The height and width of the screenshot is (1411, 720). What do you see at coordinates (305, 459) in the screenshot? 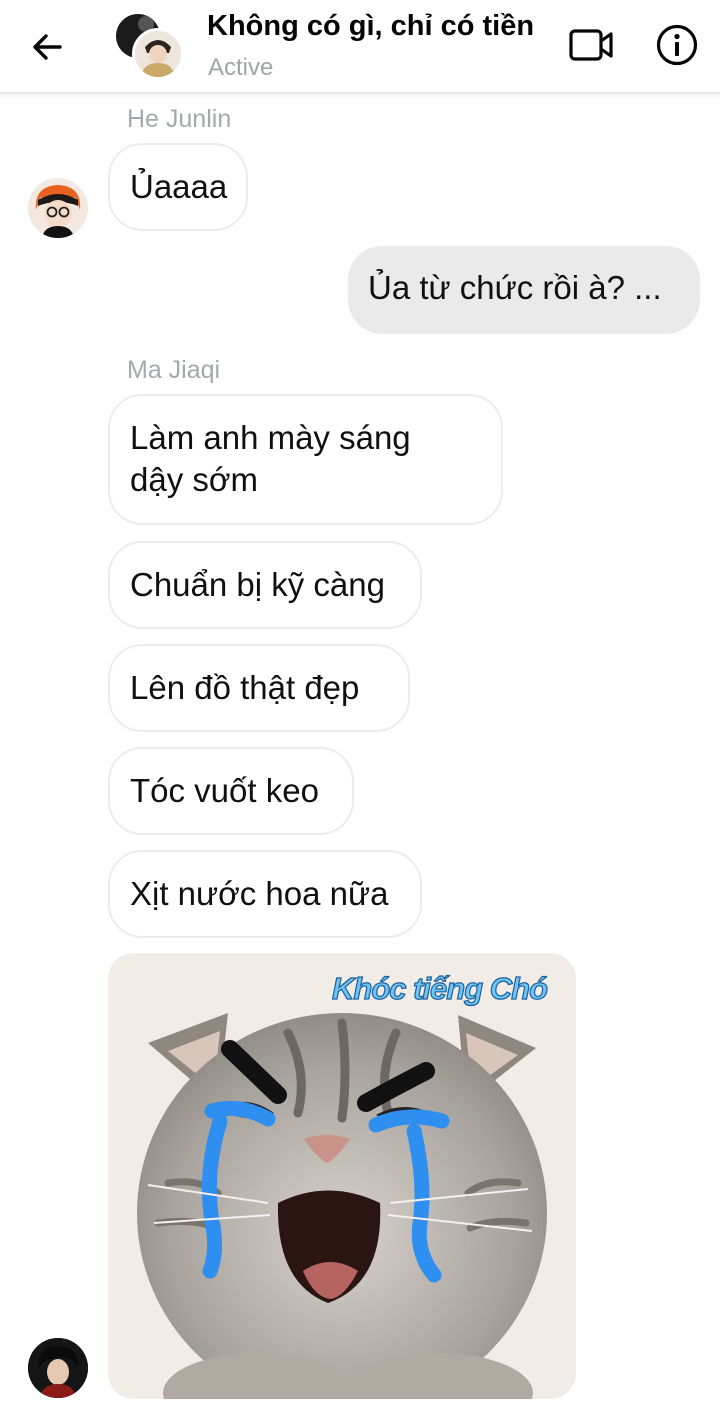
I see `message-bubble-incoming: Làm anh mày sáng dậy sớm` at bounding box center [305, 459].